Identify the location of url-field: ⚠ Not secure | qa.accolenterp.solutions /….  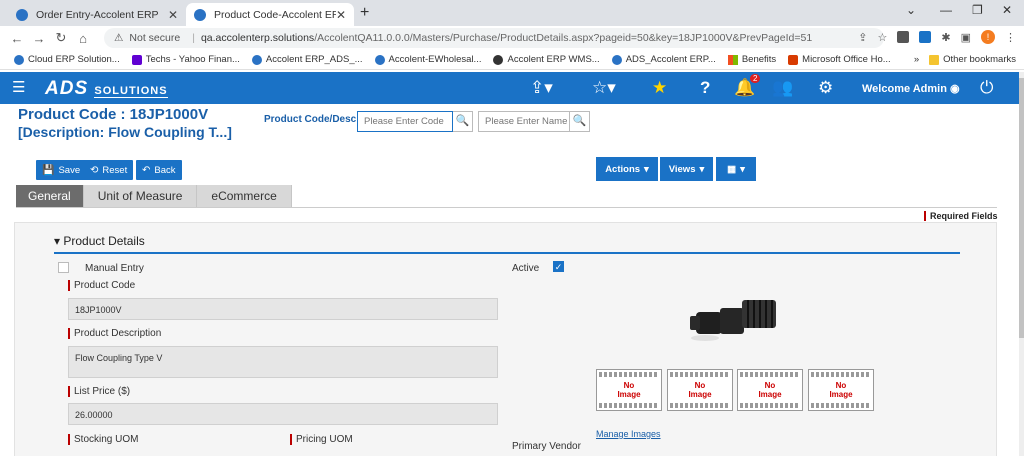
(494, 38).